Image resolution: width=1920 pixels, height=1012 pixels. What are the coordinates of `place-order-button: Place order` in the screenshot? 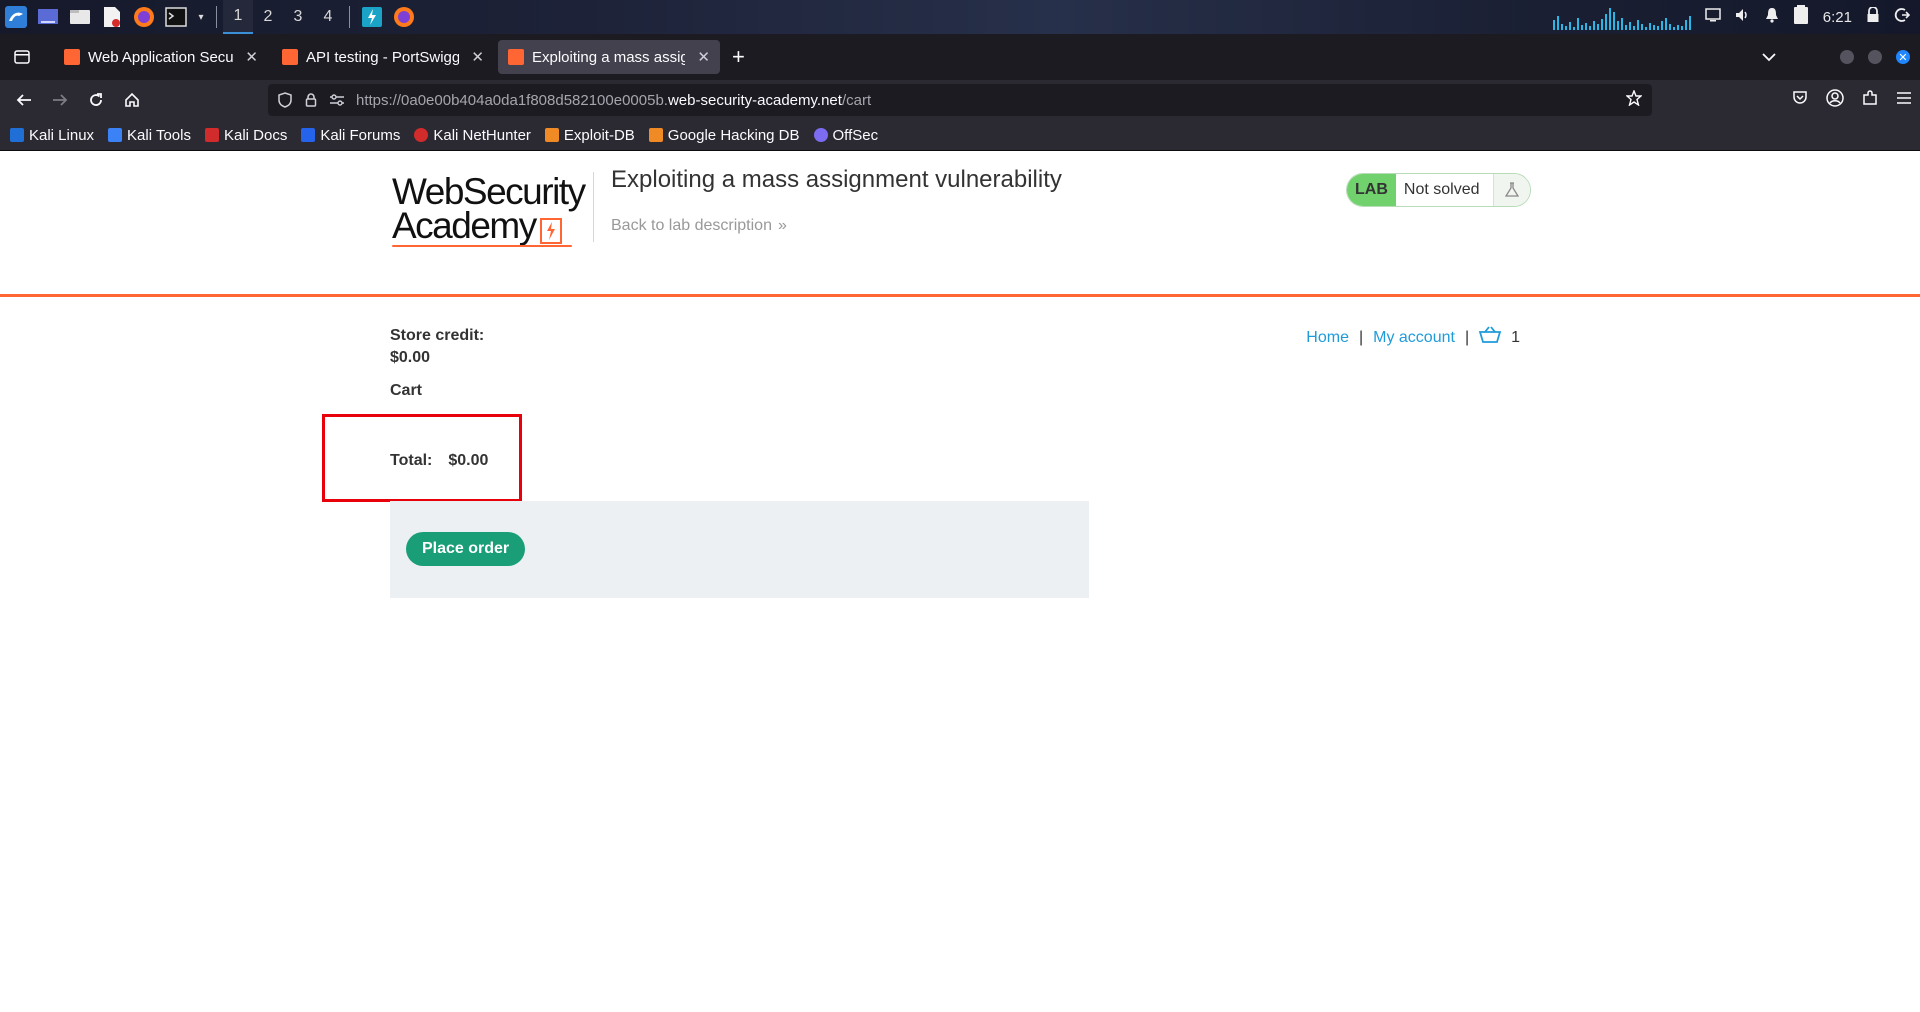 It's located at (466, 549).